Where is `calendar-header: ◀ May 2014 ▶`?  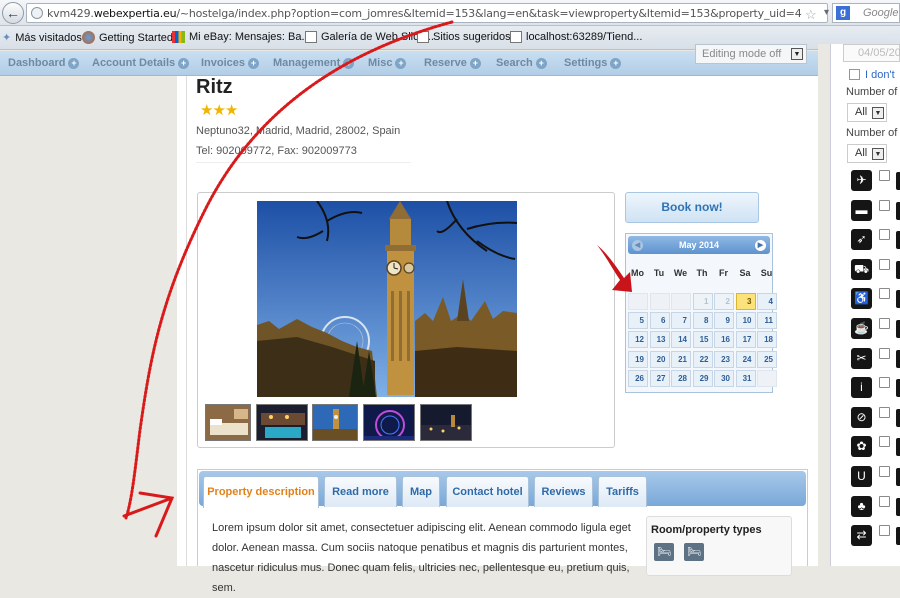
calendar-header: ◀ May 2014 ▶ is located at coordinates (699, 245).